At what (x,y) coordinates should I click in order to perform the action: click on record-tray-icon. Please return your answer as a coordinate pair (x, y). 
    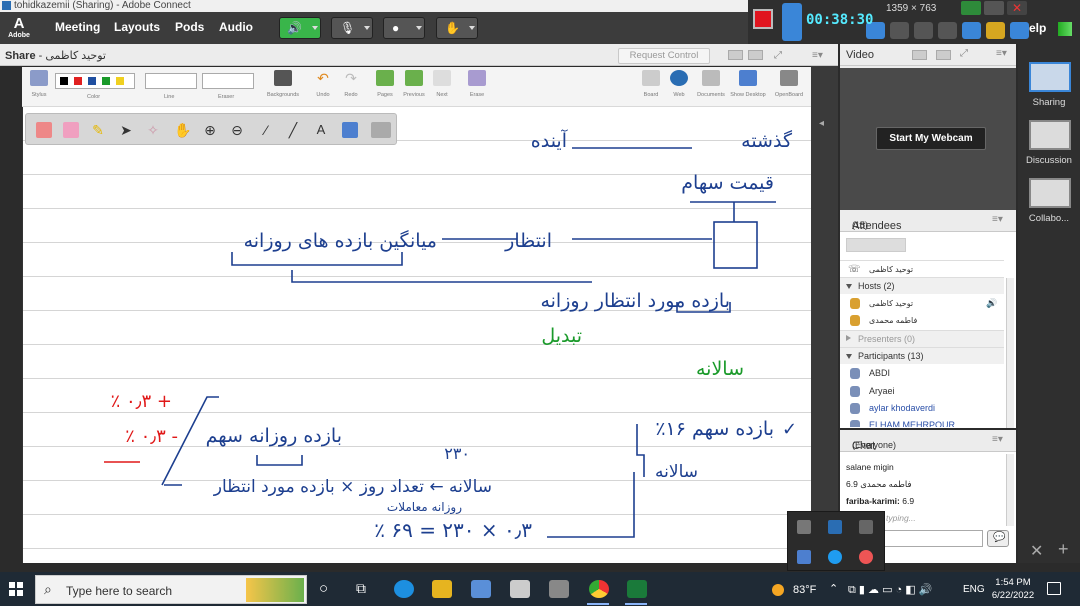
    Looking at the image, I should click on (866, 557).